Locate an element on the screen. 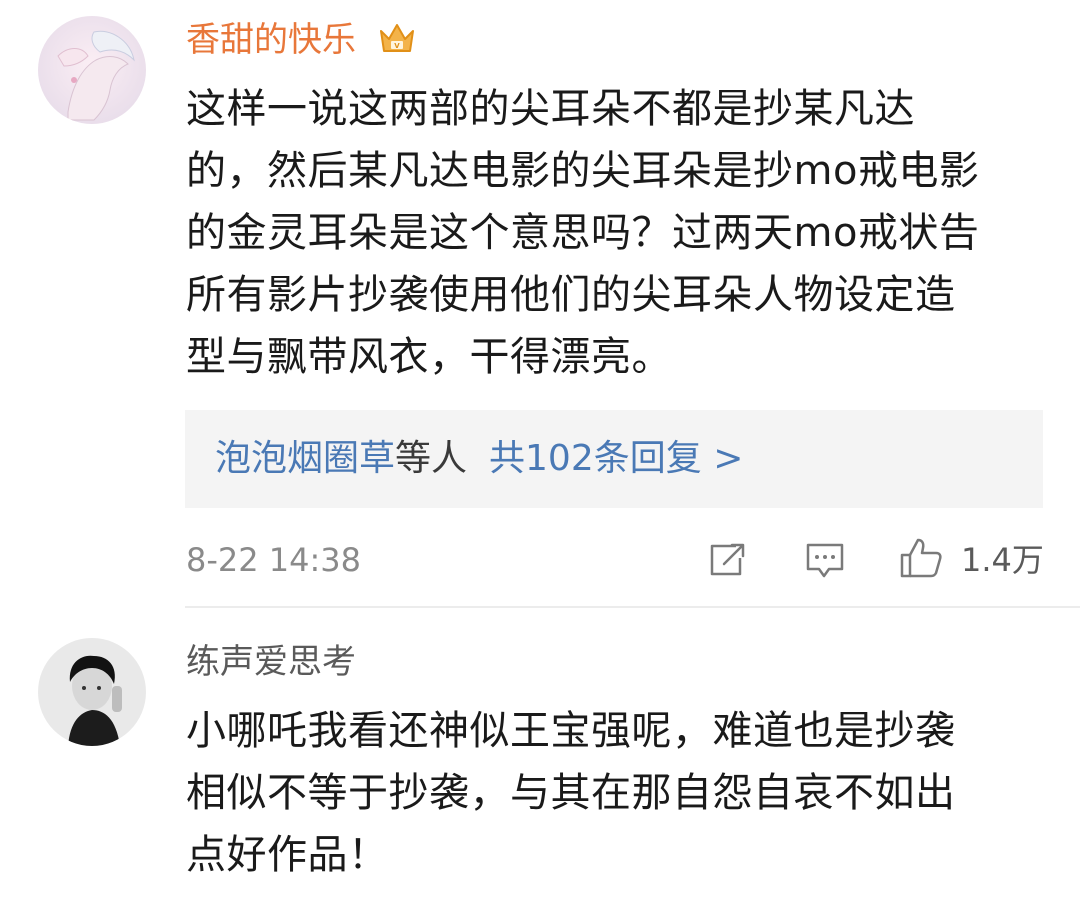 The height and width of the screenshot is (900, 1080). comment-line: 所有影片抄袭使用他们的尖耳朵人物设定造 is located at coordinates (571, 295).